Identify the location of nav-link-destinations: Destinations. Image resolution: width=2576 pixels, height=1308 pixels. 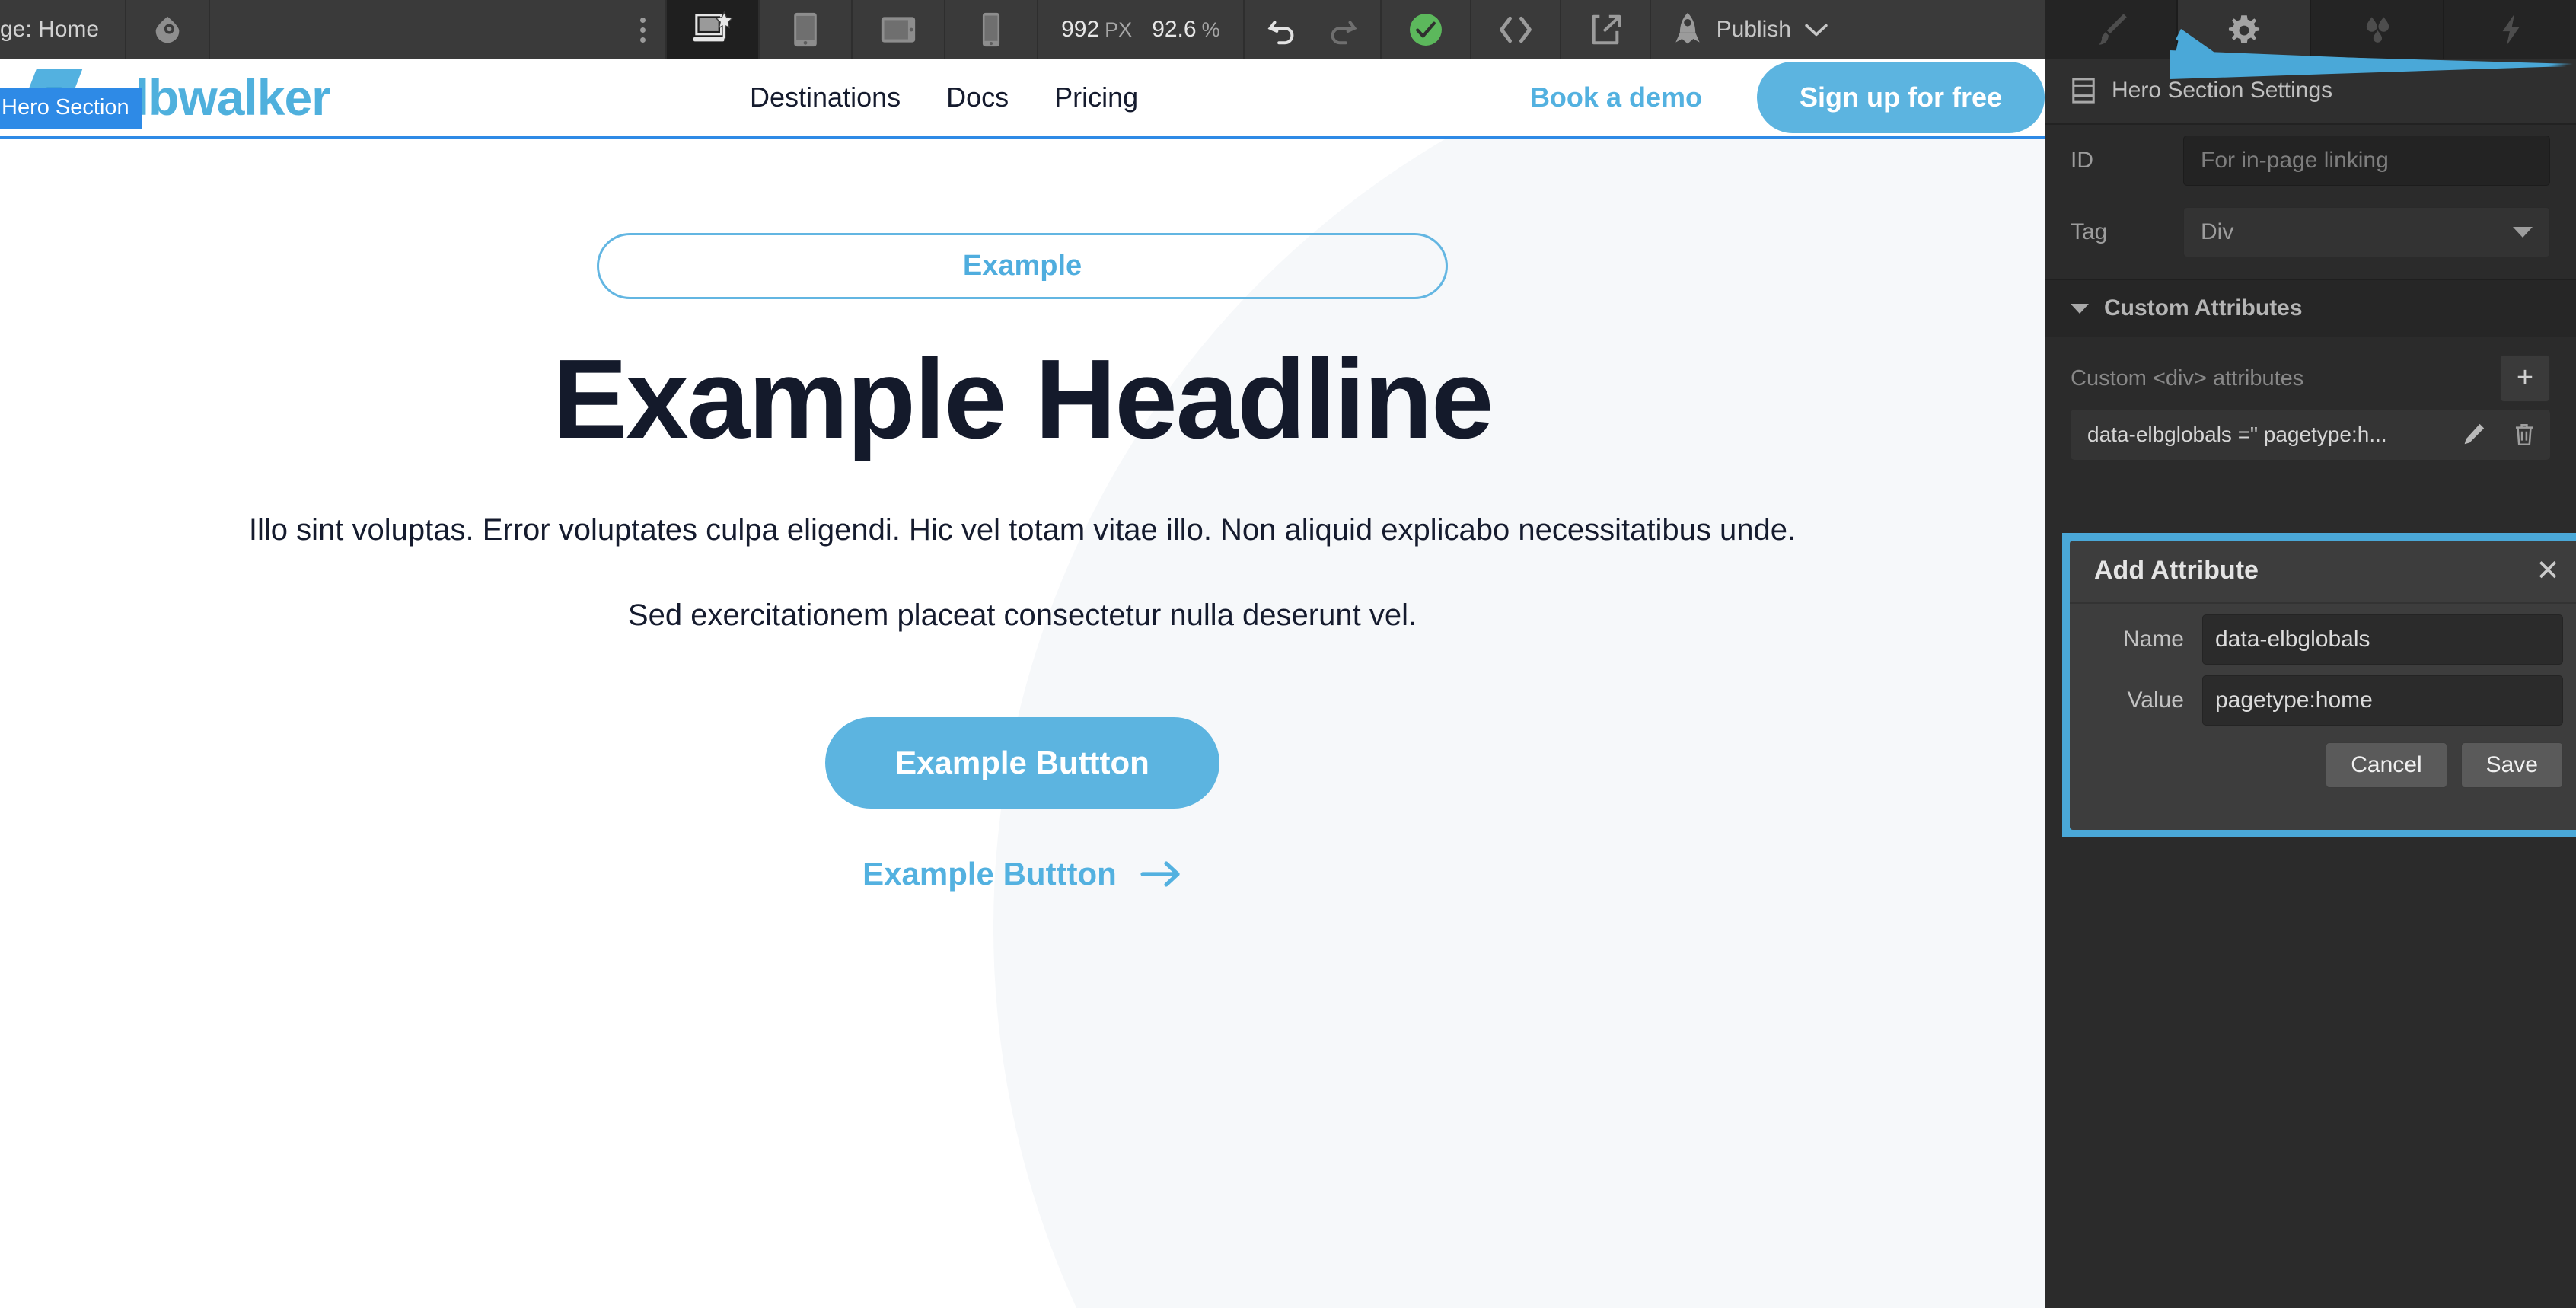
(826, 97).